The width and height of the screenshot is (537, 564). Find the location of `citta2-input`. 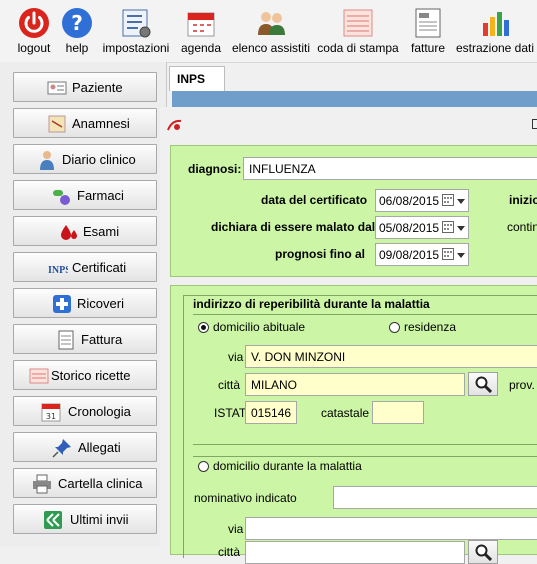

citta2-input is located at coordinates (355, 552).